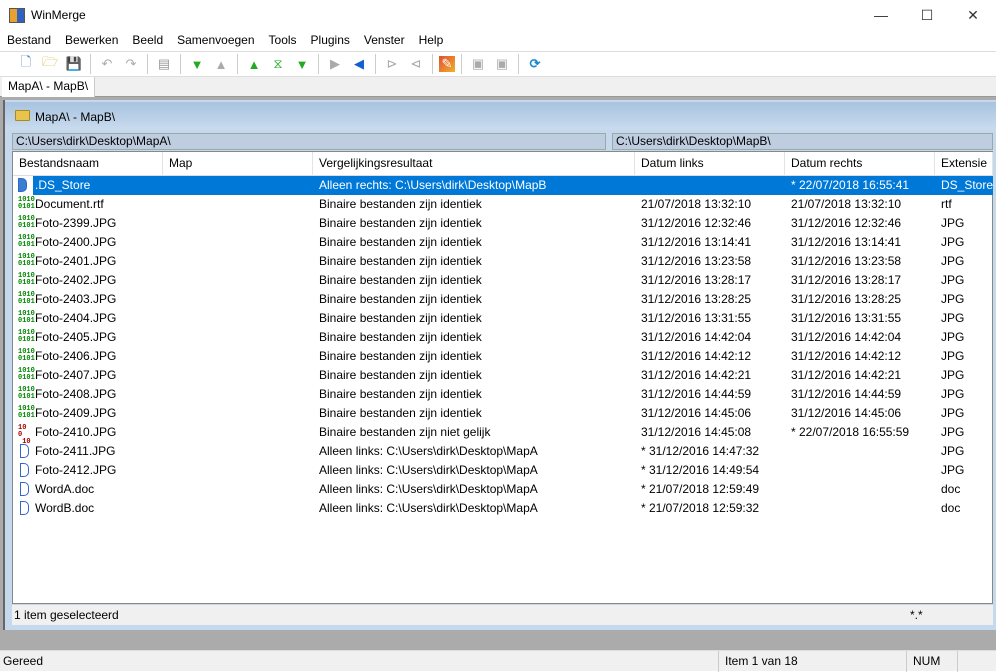  Describe the element at coordinates (76, 432) in the screenshot. I see `cell-name: Foto-2410.JPG` at that location.